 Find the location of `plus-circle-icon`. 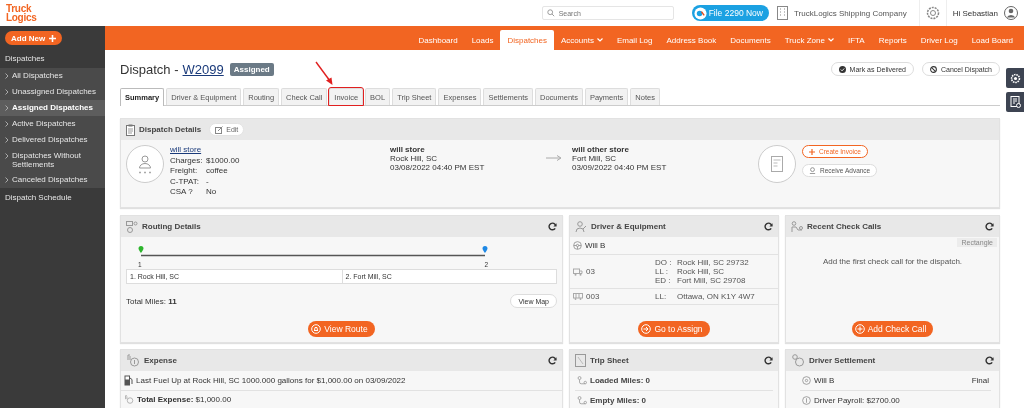

plus-circle-icon is located at coordinates (859, 329).